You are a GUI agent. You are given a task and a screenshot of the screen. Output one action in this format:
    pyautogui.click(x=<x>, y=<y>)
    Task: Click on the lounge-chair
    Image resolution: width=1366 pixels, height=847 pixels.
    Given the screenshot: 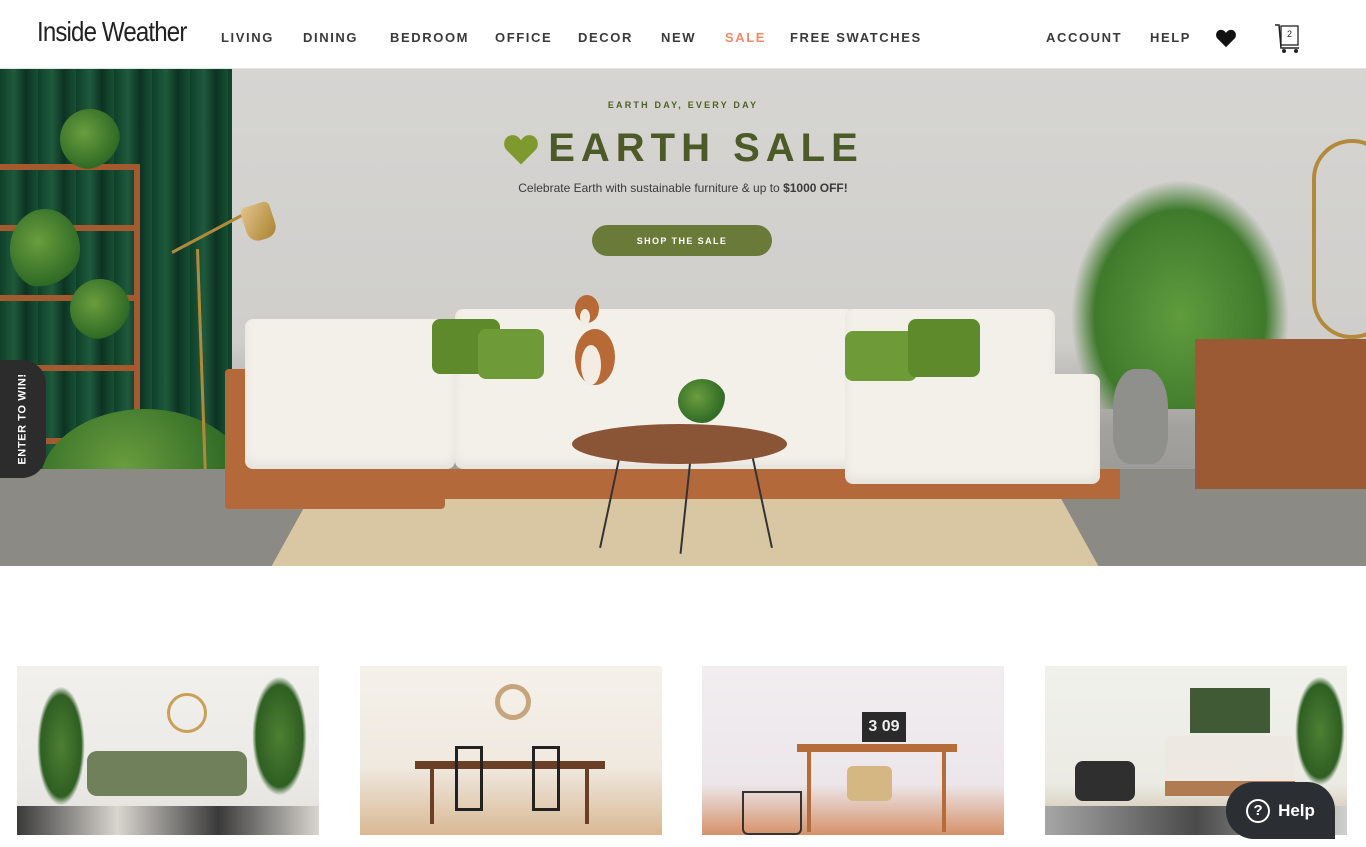 What is the action you would take?
    pyautogui.click(x=1105, y=781)
    